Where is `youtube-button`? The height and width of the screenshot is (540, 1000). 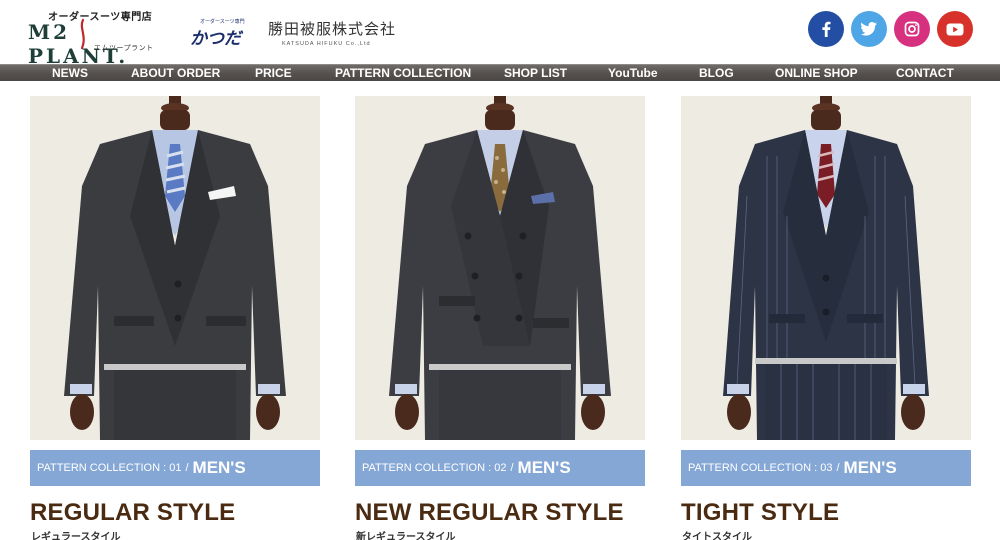
youtube-button is located at coordinates (955, 29).